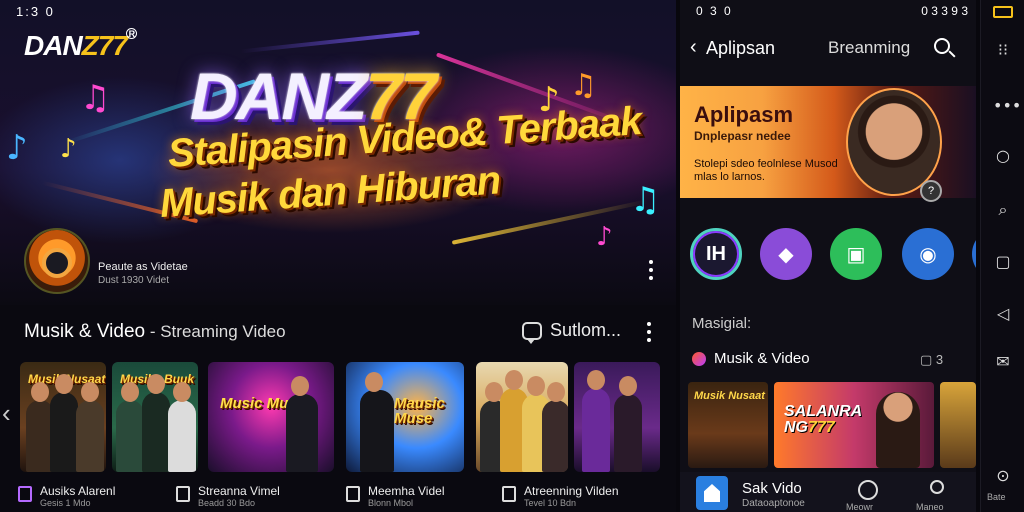 This screenshot has width=1024, height=512. Describe the element at coordinates (744, 114) in the screenshot. I see `promo-title: Aplipasm` at that location.